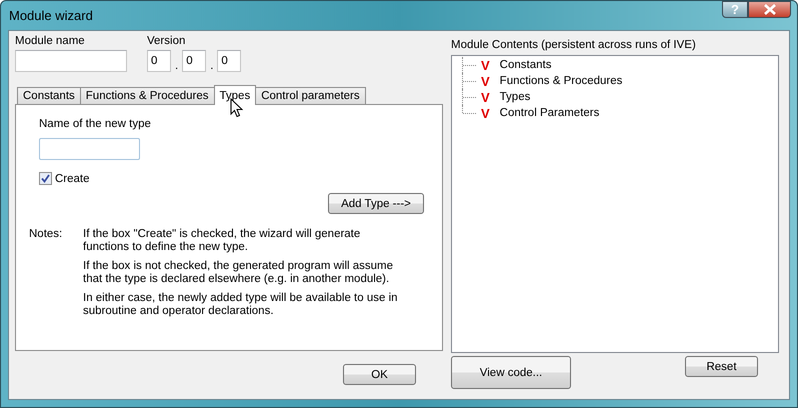 The height and width of the screenshot is (408, 798). Describe the element at coordinates (51, 15) in the screenshot. I see `window-title: Module wizard` at that location.